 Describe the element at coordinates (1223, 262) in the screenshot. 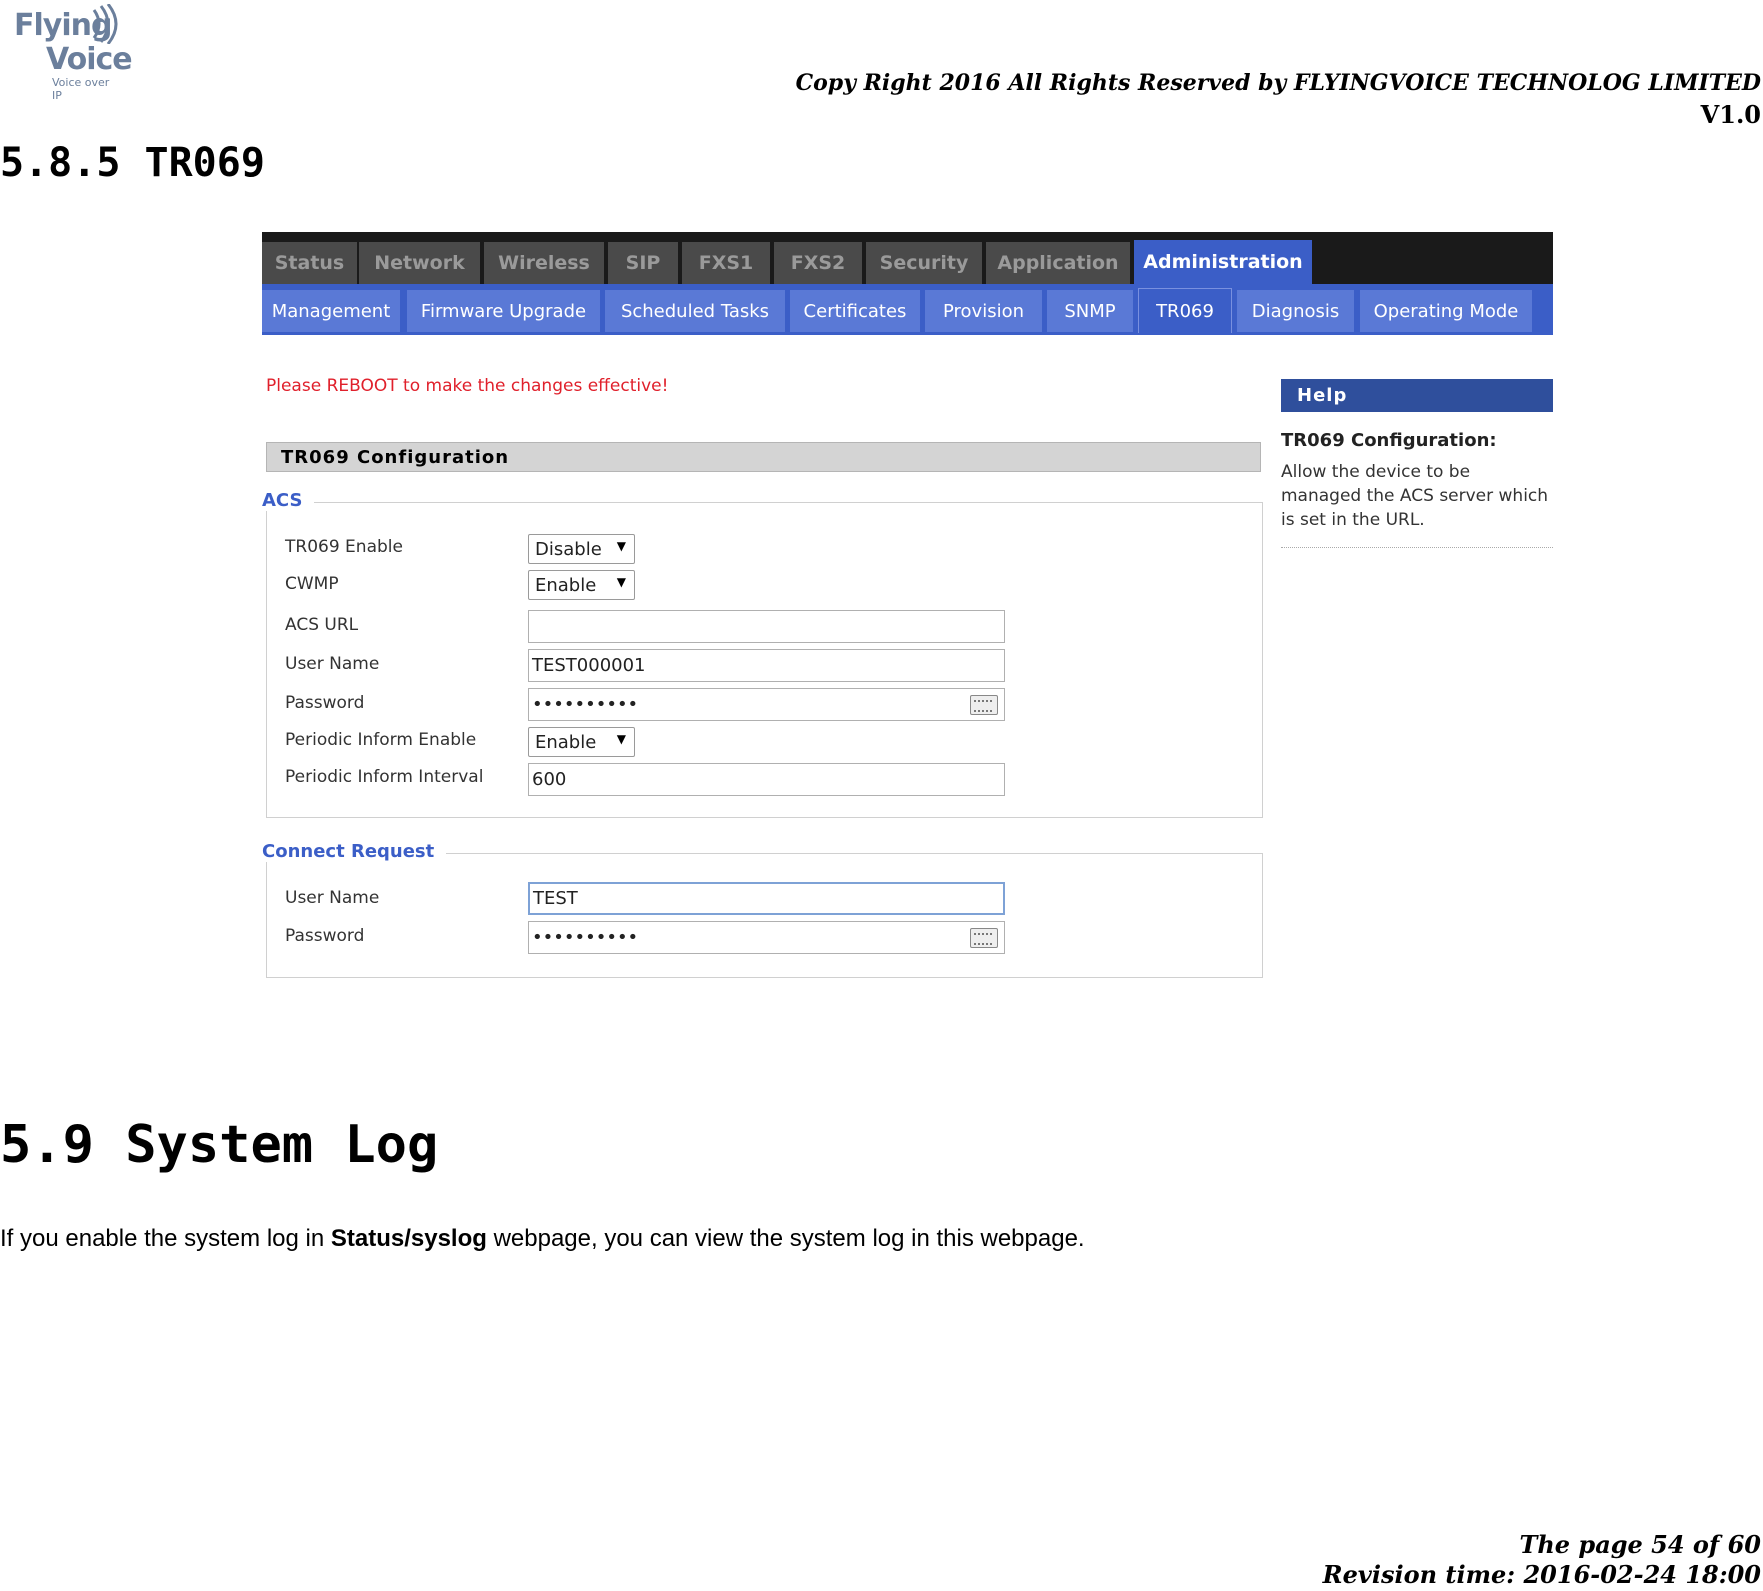

I see `tab-administration: Administration` at that location.